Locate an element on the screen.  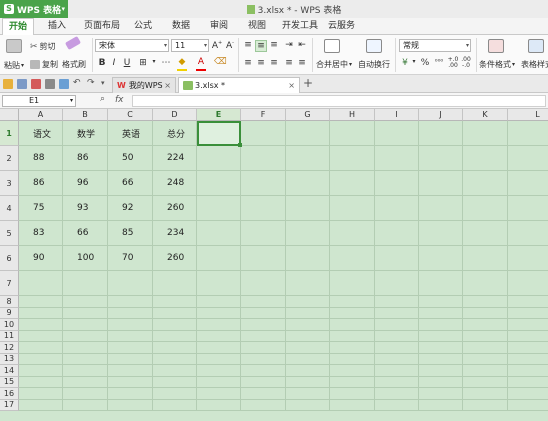
row-header-12: 12 is located at coordinates (9, 348).